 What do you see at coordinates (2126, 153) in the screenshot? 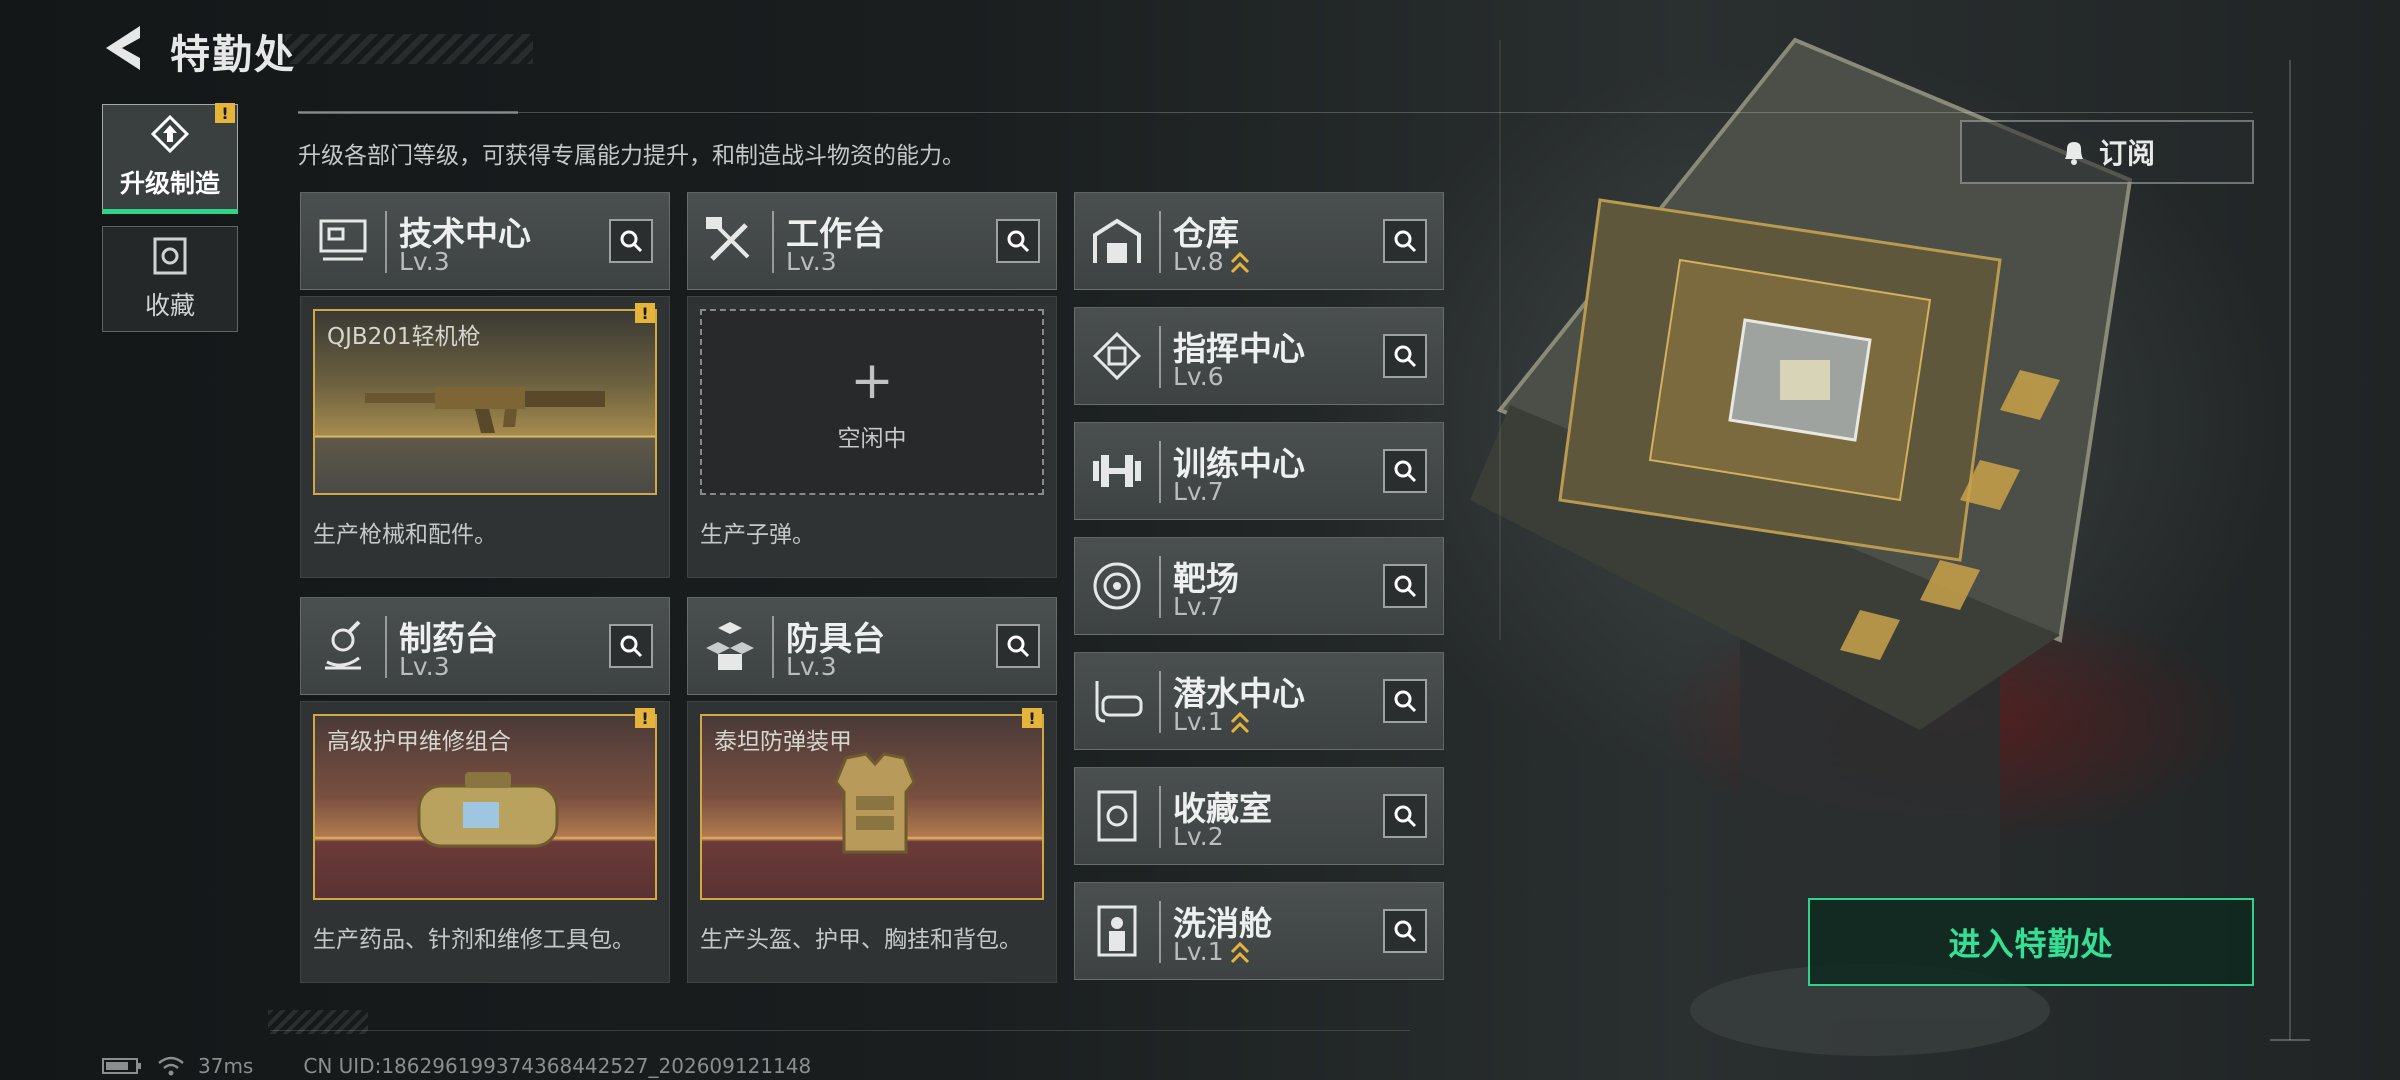
I see `subscribe-label: 订阅` at bounding box center [2126, 153].